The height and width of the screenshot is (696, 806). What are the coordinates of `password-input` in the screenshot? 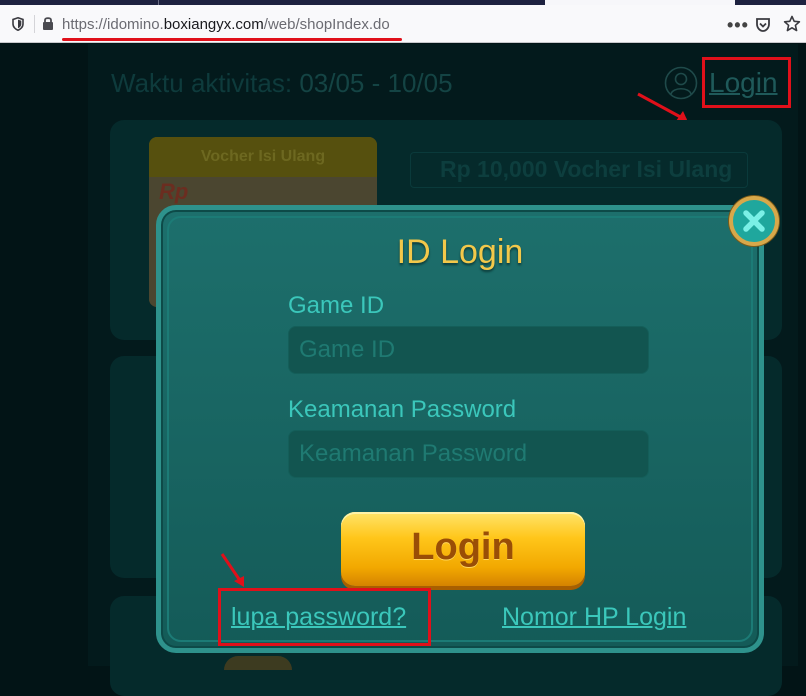 It's located at (468, 454).